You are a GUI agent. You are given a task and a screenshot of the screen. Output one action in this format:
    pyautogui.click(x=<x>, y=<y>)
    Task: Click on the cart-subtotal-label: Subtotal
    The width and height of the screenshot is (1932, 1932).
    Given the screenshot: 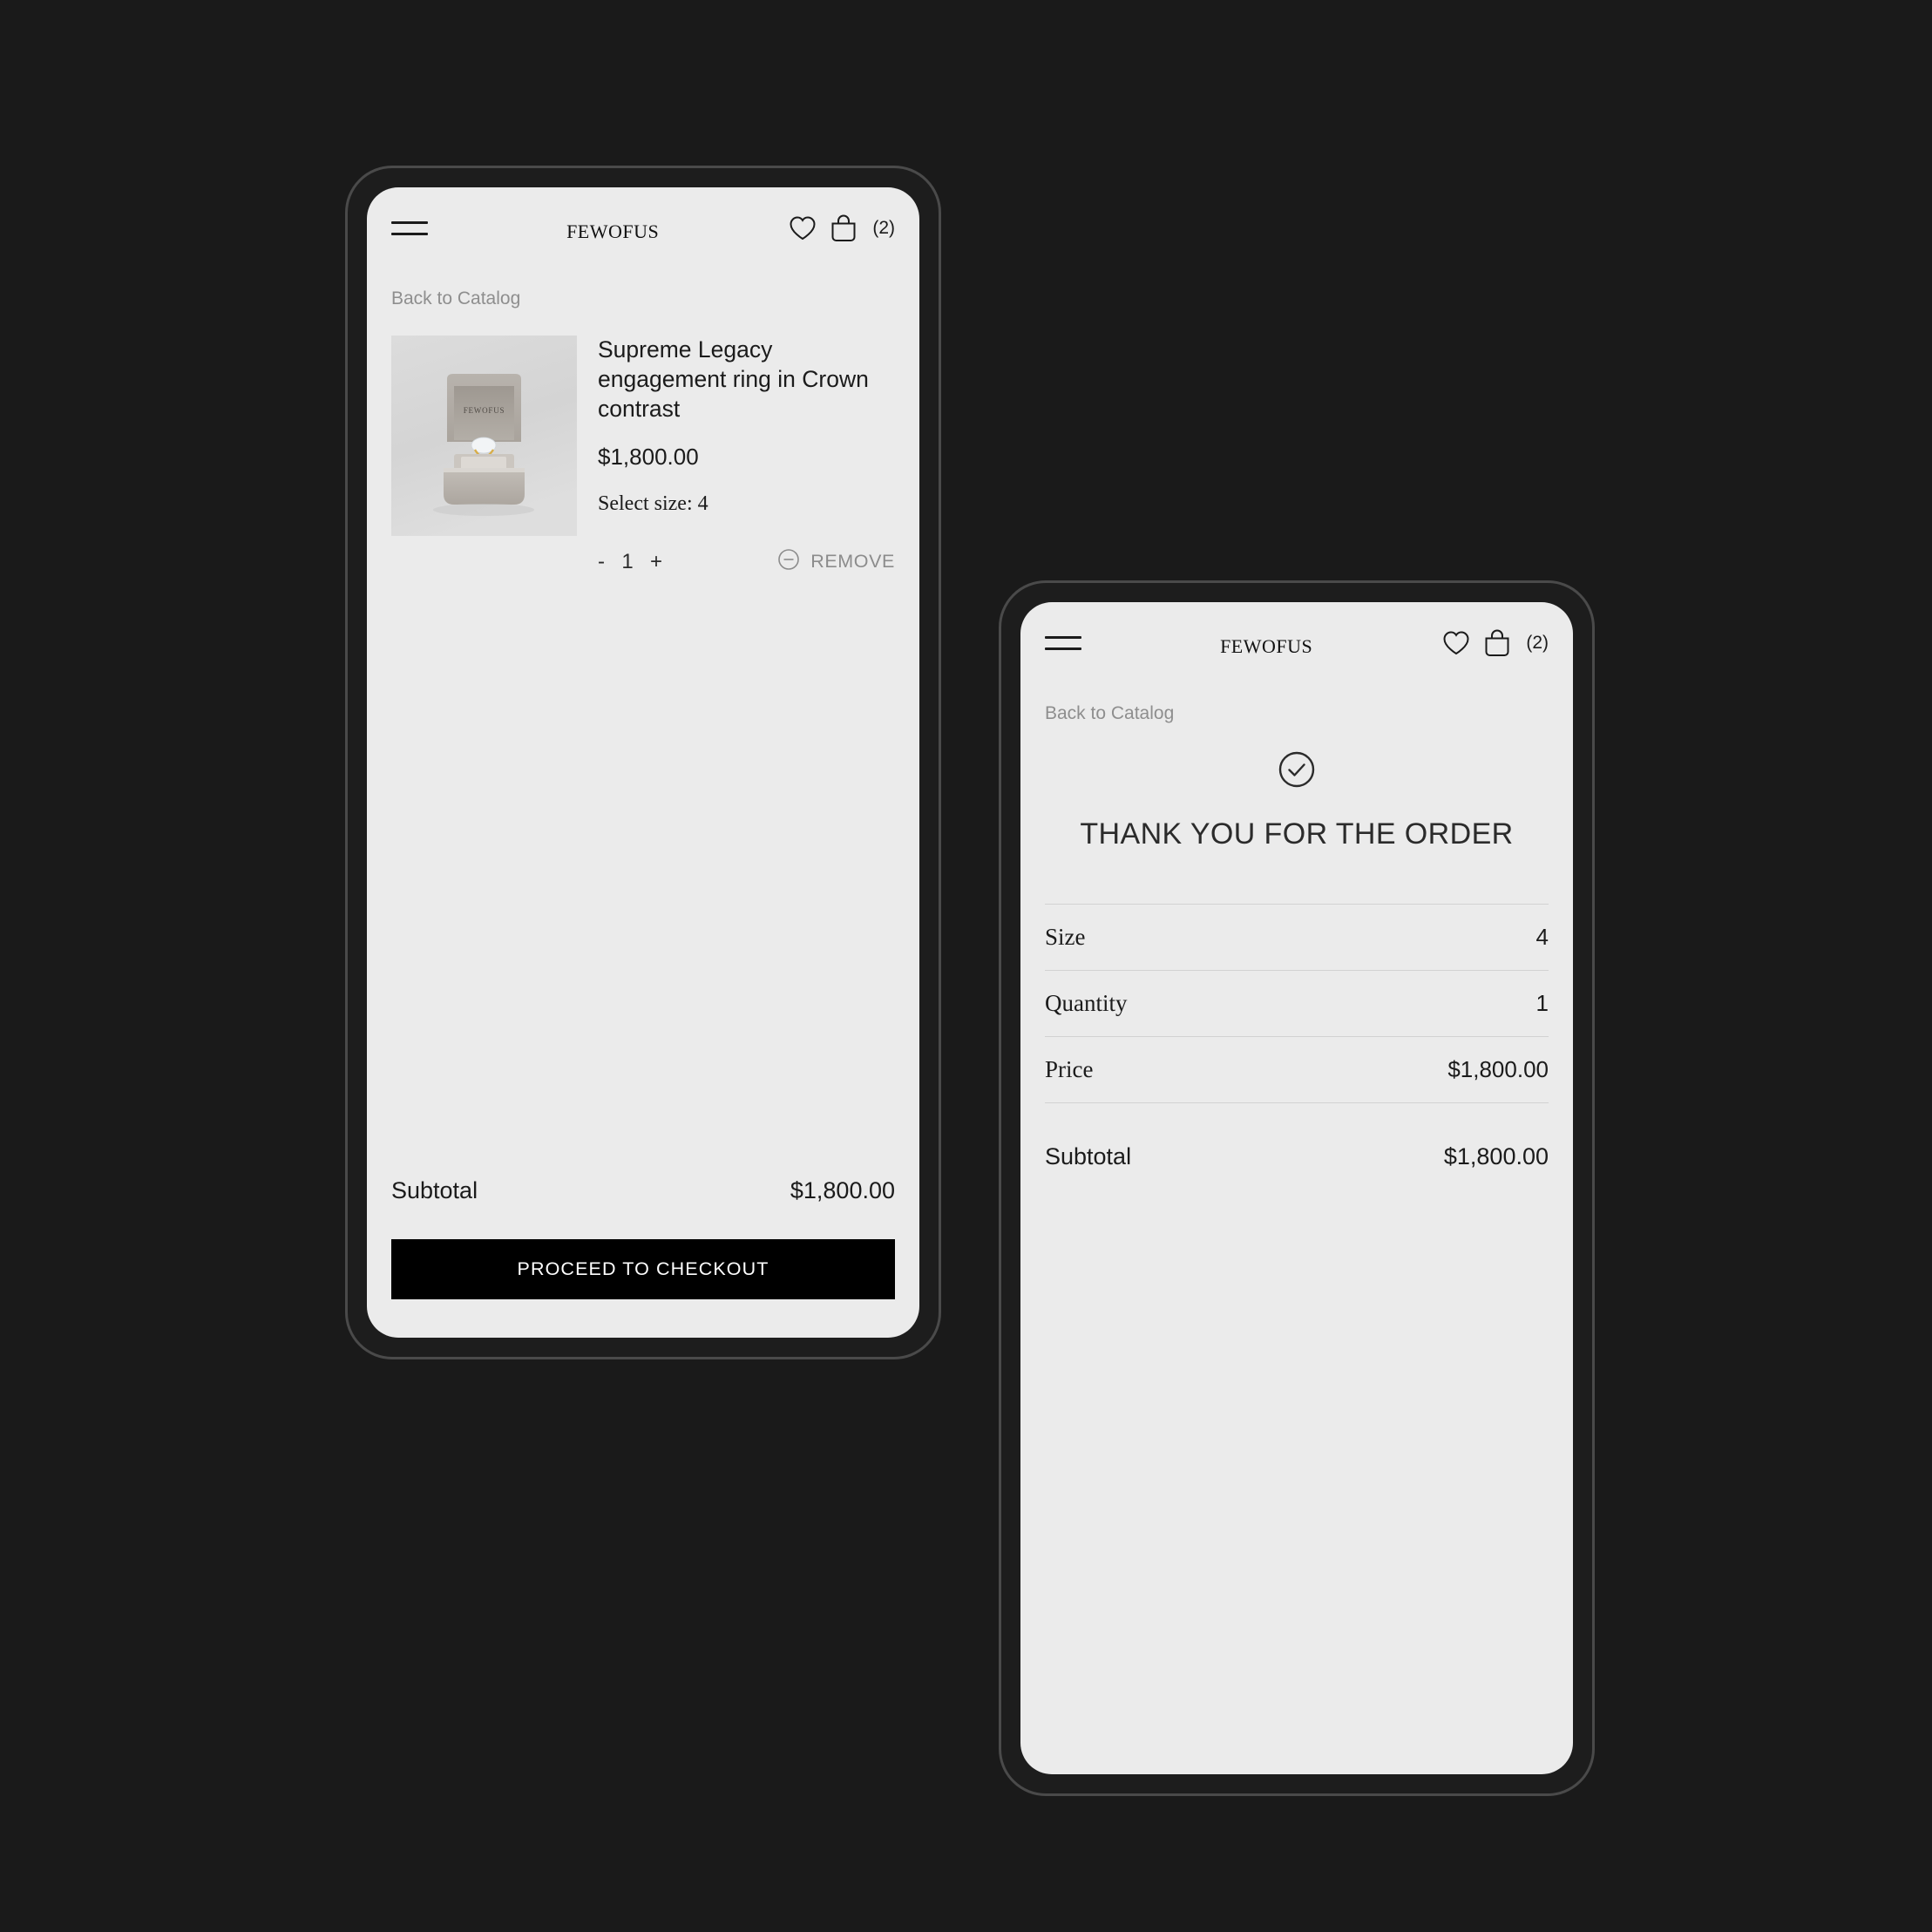 What is the action you would take?
    pyautogui.click(x=435, y=1190)
    